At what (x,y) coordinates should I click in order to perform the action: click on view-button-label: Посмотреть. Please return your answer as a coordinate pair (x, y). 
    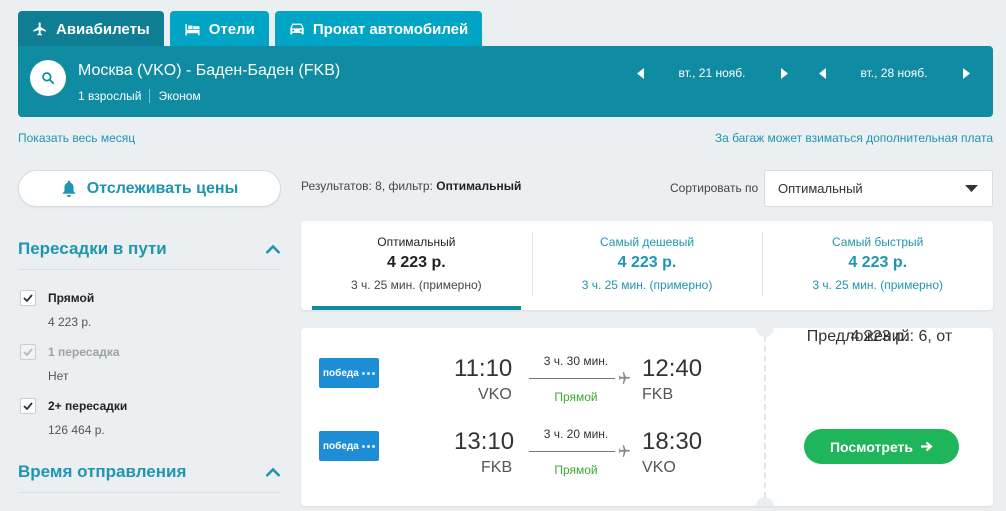
    Looking at the image, I should click on (871, 446).